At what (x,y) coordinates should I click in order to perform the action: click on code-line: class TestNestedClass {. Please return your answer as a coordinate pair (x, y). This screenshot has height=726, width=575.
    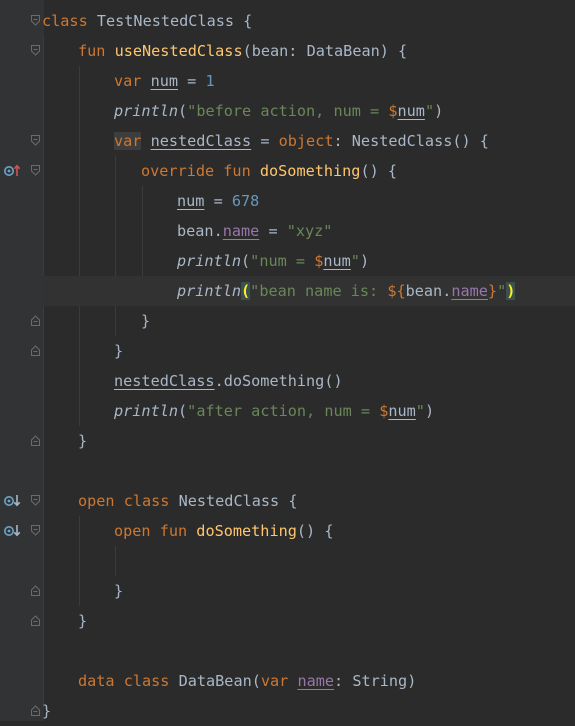
    Looking at the image, I should click on (147, 21).